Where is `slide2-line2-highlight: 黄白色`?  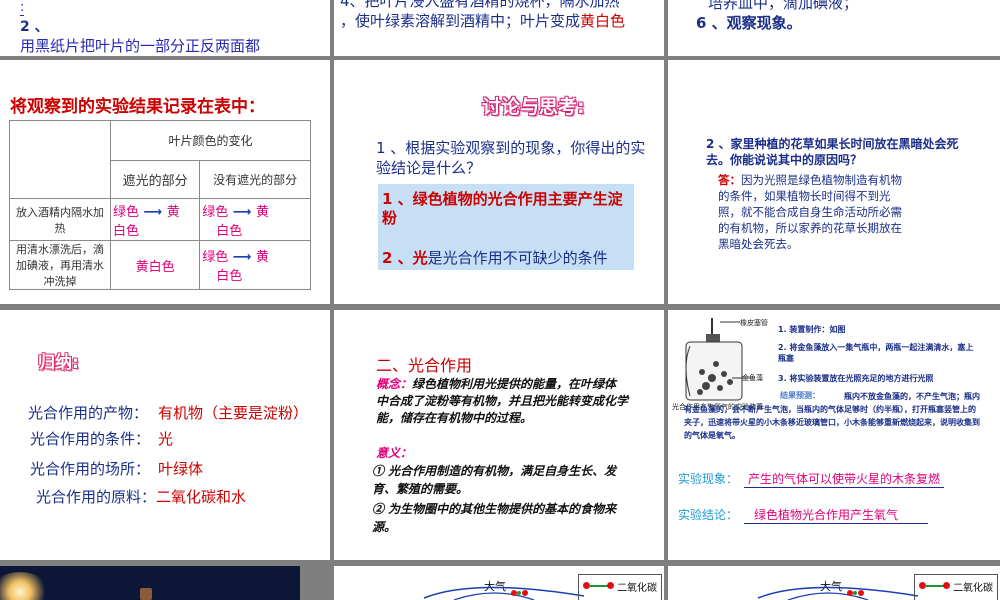
slide2-line2-highlight: 黄白色 is located at coordinates (603, 21).